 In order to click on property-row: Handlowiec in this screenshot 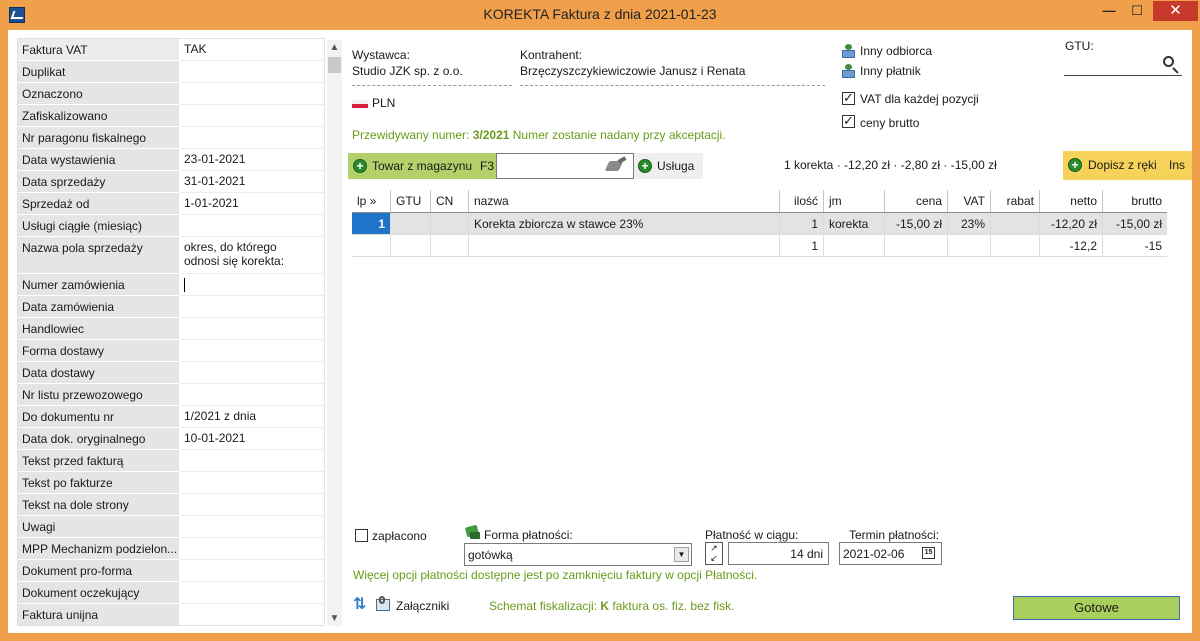, I will do `click(171, 329)`.